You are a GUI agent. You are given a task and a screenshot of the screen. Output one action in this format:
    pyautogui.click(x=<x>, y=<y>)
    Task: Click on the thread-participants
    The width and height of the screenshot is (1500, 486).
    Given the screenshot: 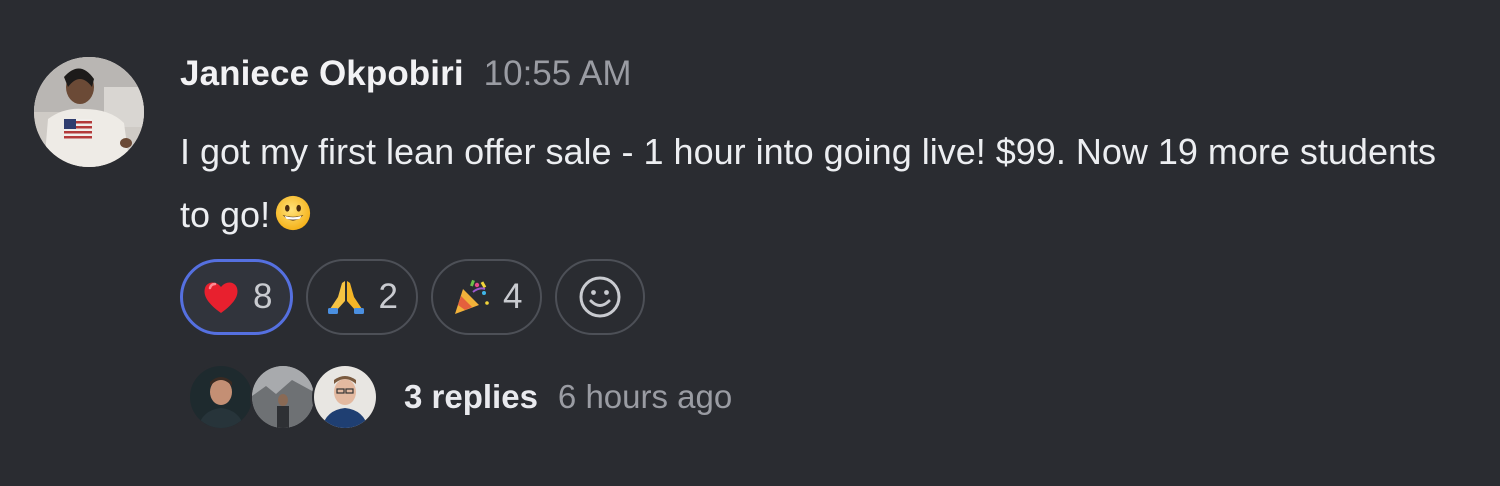 What is the action you would take?
    pyautogui.click(x=283, y=397)
    